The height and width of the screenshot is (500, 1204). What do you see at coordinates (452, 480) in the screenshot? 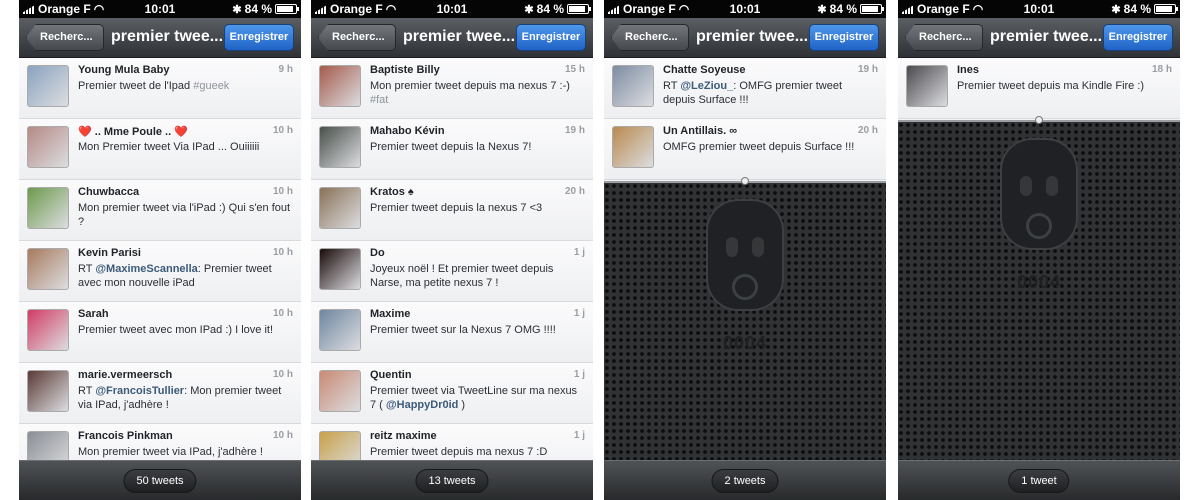
I see `bottom-toolbar: 13 tweets` at bounding box center [452, 480].